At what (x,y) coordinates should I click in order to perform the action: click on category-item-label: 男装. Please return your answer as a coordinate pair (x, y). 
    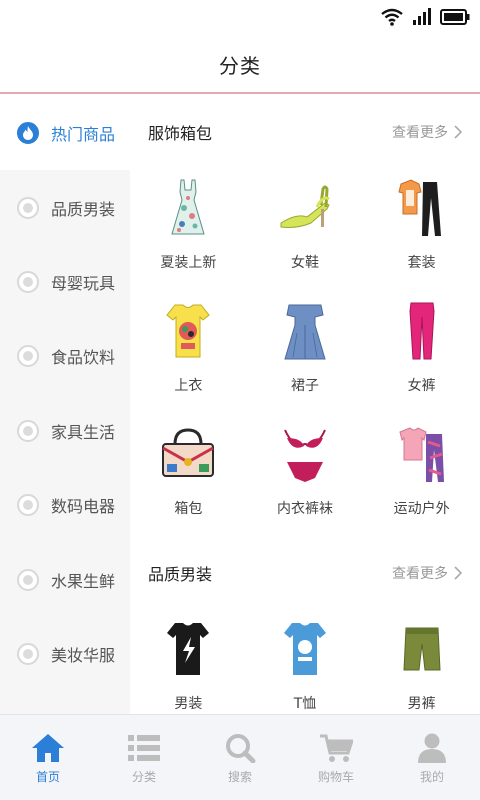
    Looking at the image, I should click on (188, 704).